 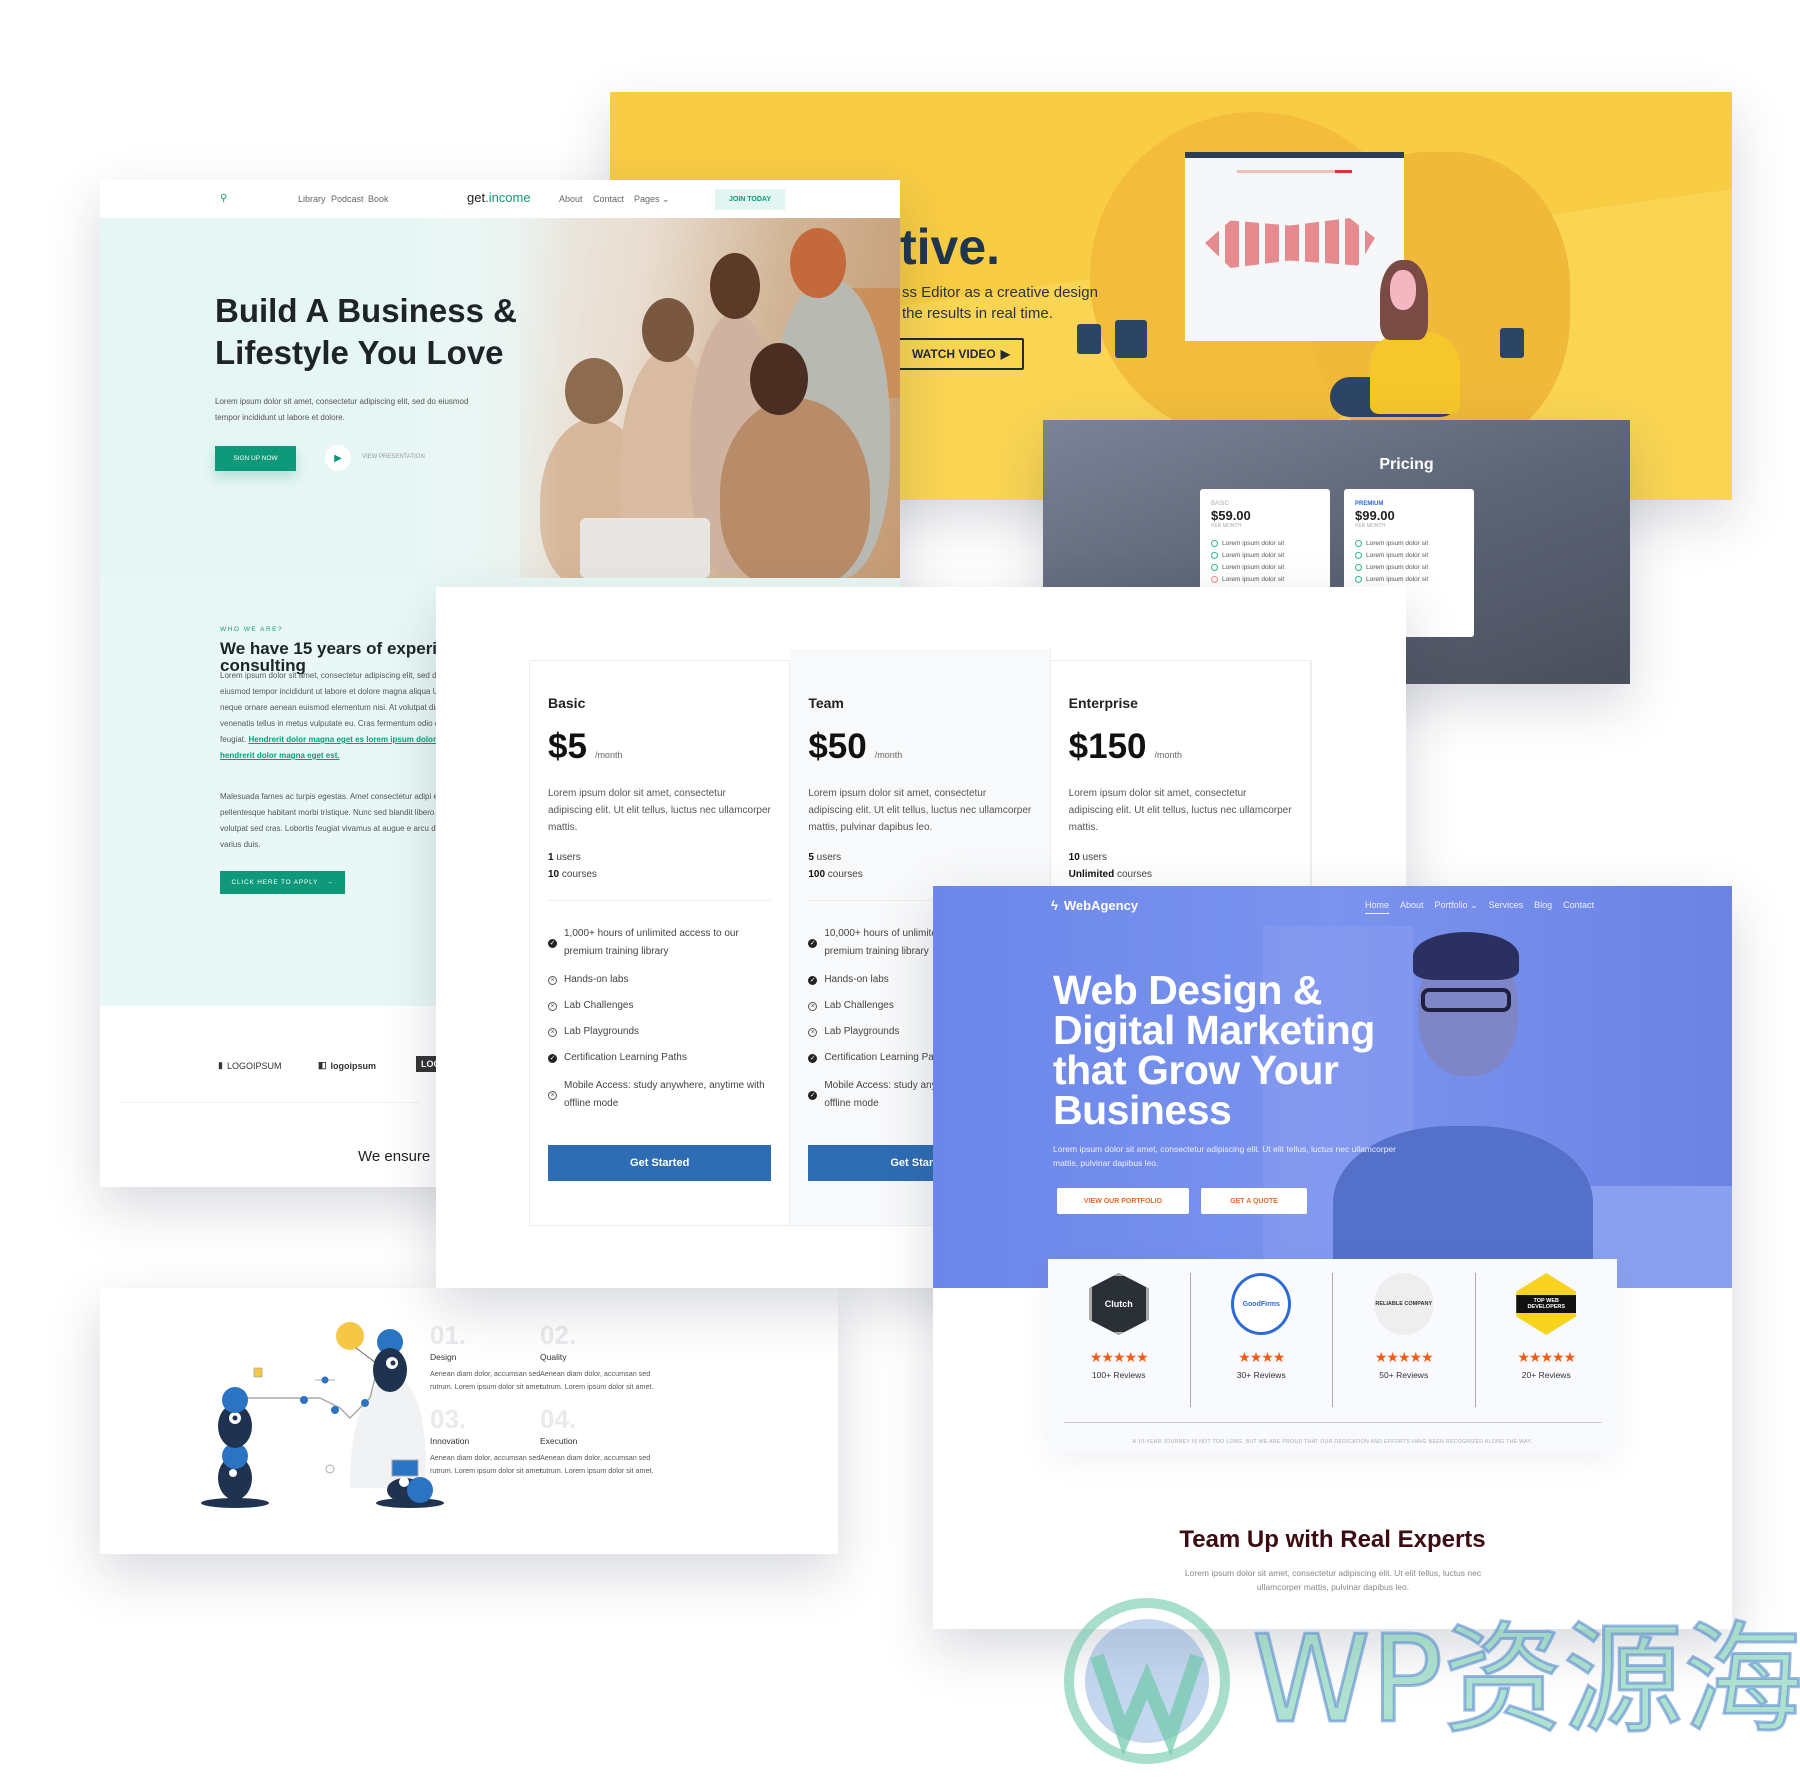 I want to click on apply-label: CLICK HERE TO APPLY, so click(x=275, y=882).